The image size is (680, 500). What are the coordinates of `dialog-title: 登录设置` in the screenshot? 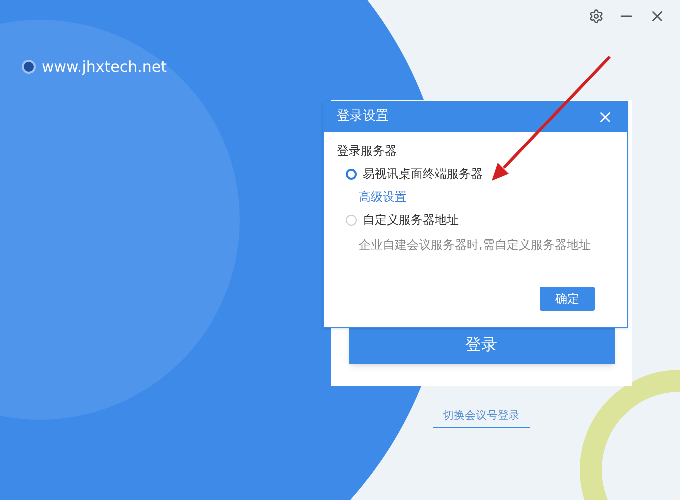 It's located at (363, 117).